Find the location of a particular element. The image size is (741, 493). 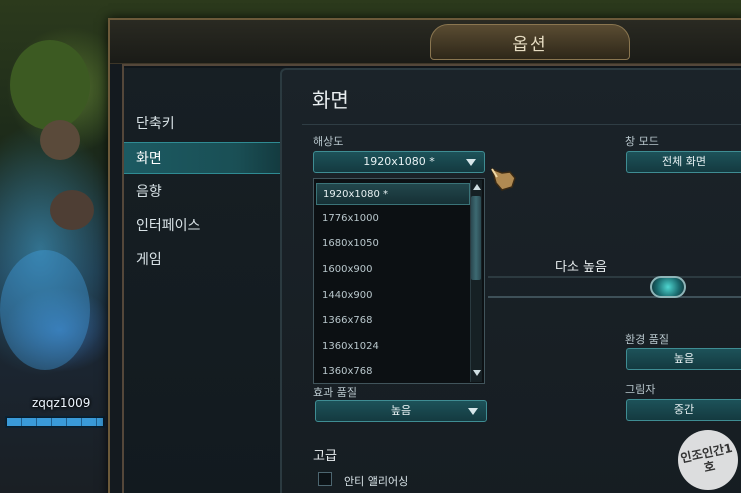

environment-quality-dropdown: 높음 is located at coordinates (683, 359).